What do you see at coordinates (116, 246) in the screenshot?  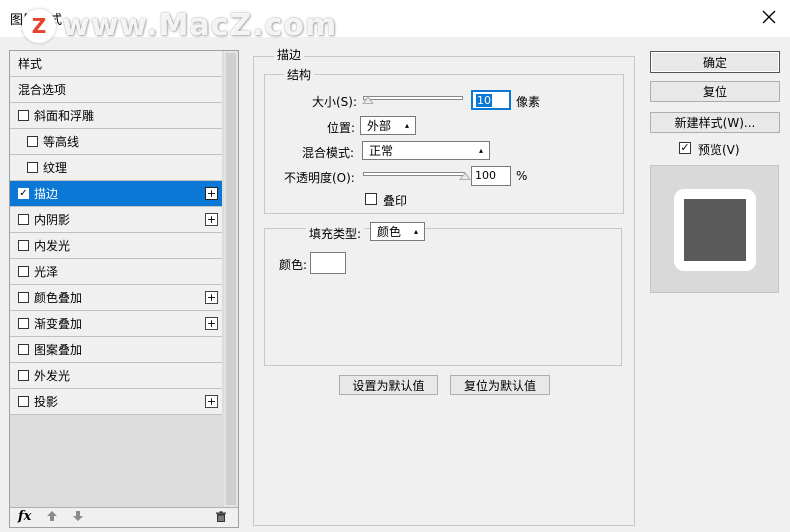 I see `style-item: 内发光` at bounding box center [116, 246].